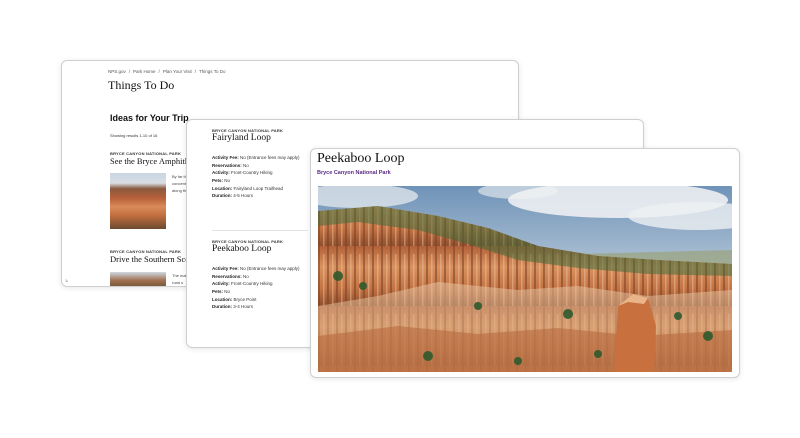  I want to click on results-count: Showing results 1-10 of 16, so click(134, 135).